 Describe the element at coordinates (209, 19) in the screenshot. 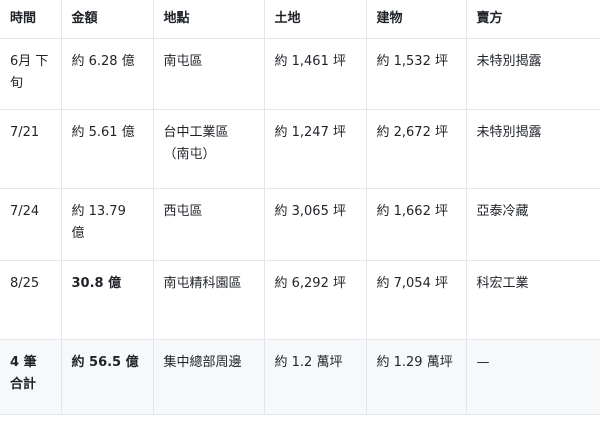

I see `header-location: 地點` at that location.